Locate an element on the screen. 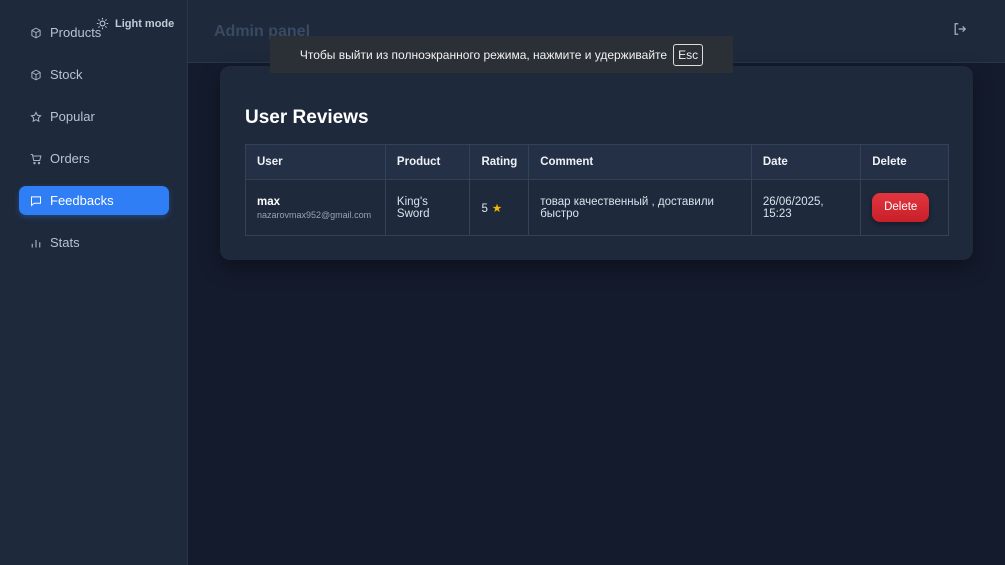 The width and height of the screenshot is (1005, 565). rating-cell: 5 ★ is located at coordinates (499, 207).